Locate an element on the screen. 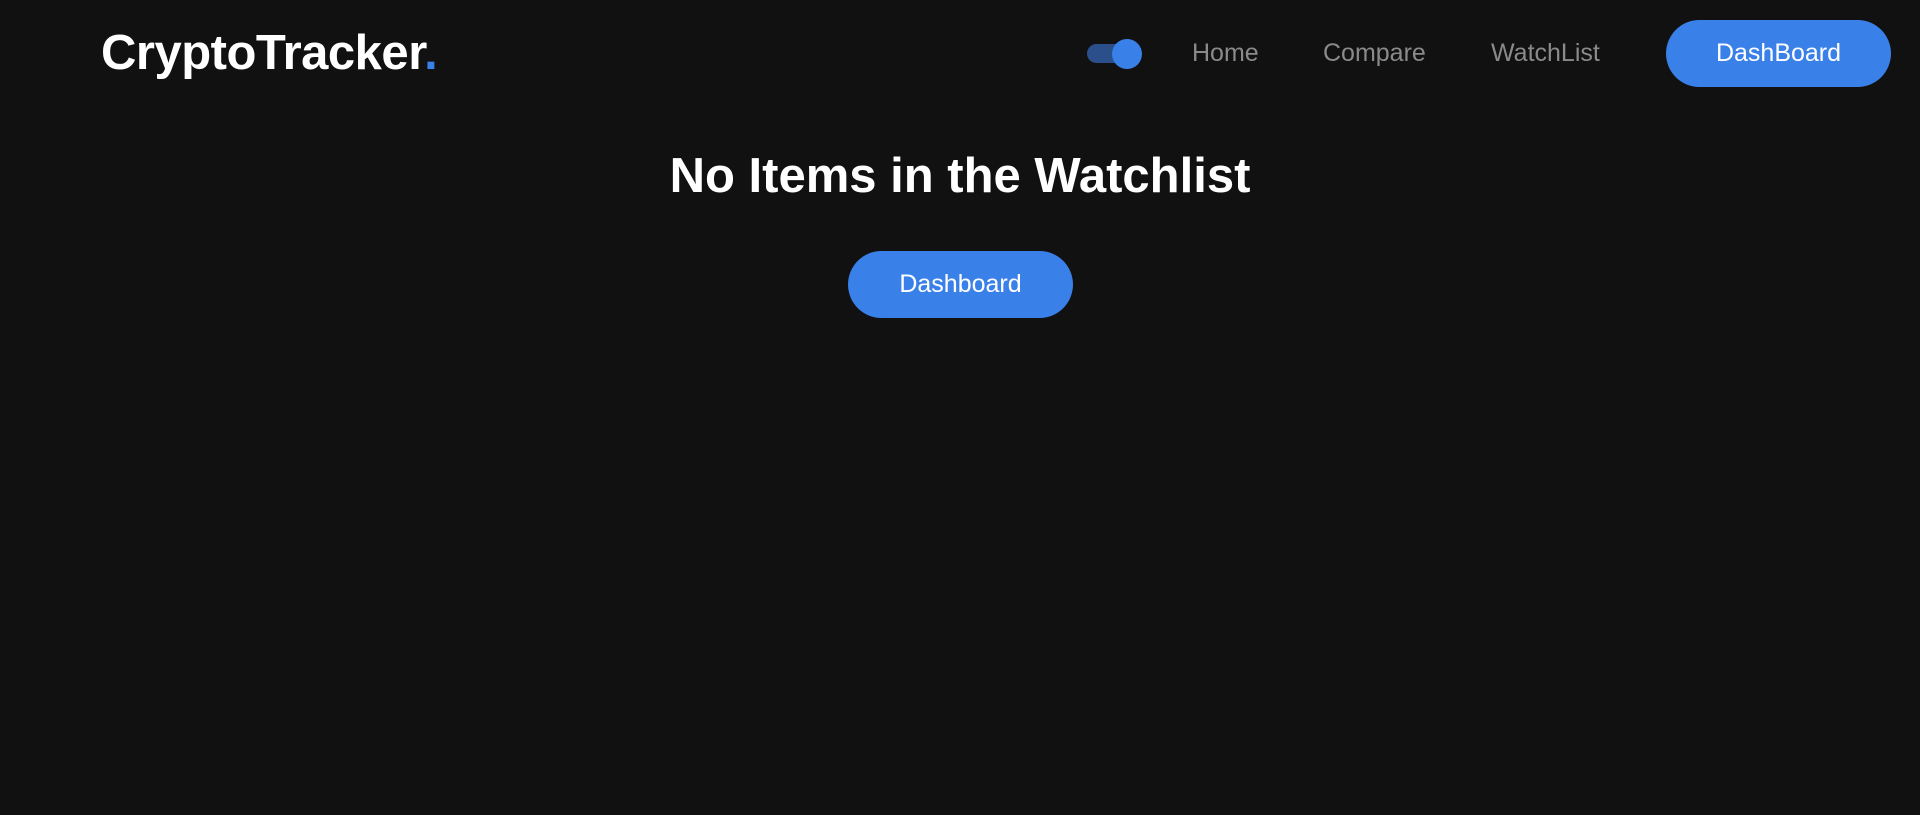 The width and height of the screenshot is (1920, 815). nav-watchlist-link: WatchList is located at coordinates (1545, 53).